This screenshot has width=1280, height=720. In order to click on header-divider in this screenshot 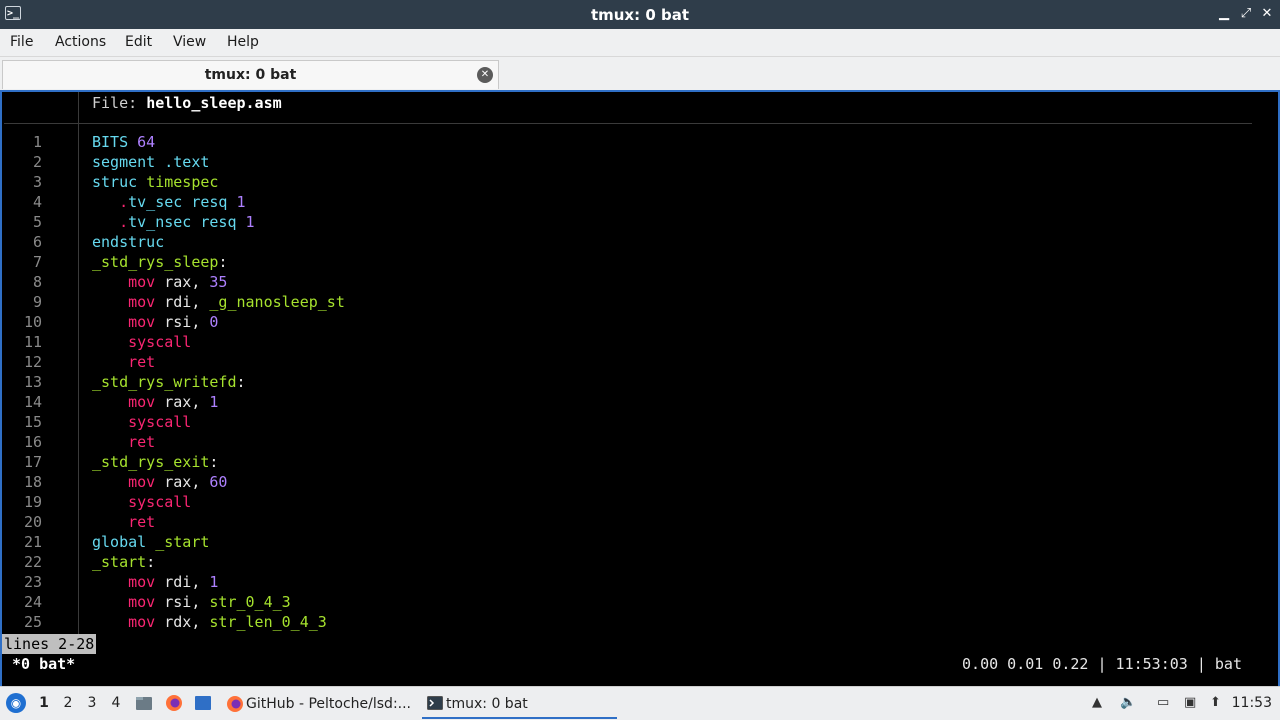, I will do `click(628, 123)`.